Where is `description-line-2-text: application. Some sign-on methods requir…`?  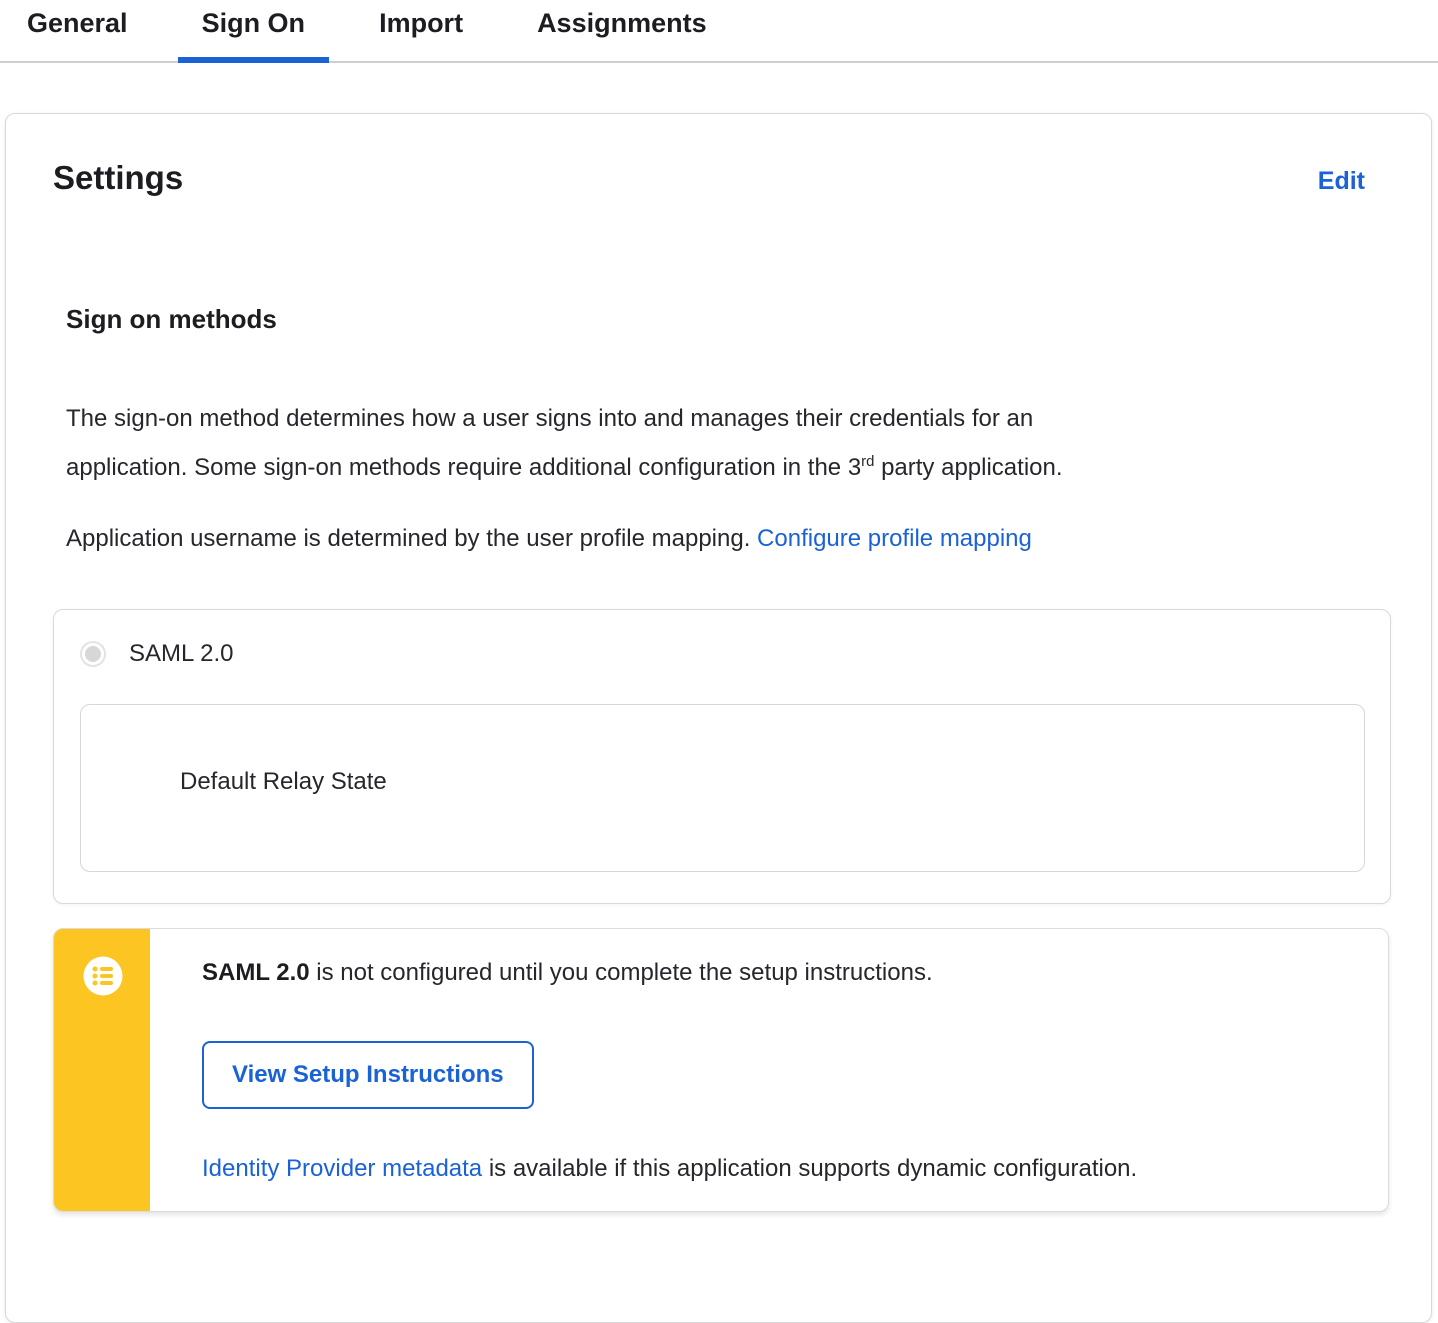
description-line-2-text: application. Some sign-on methods requir… is located at coordinates (464, 467).